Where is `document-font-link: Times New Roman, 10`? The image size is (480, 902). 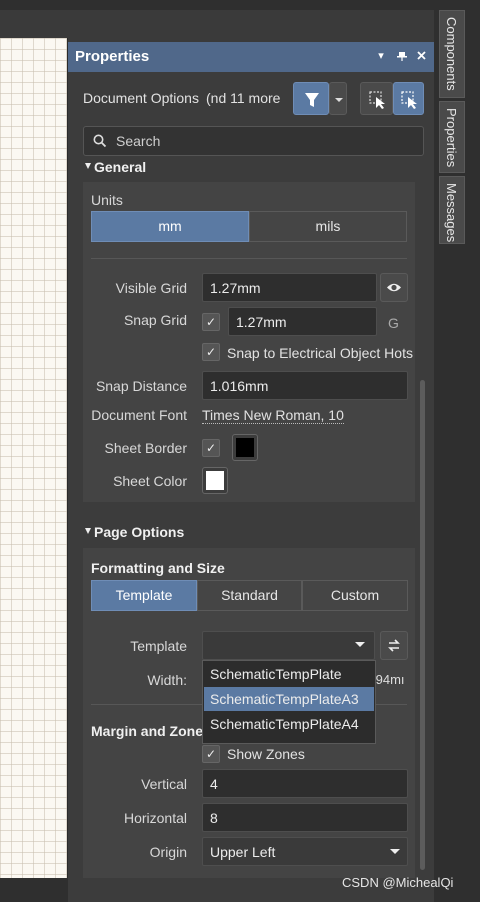
document-font-link: Times New Roman, 10 is located at coordinates (273, 415).